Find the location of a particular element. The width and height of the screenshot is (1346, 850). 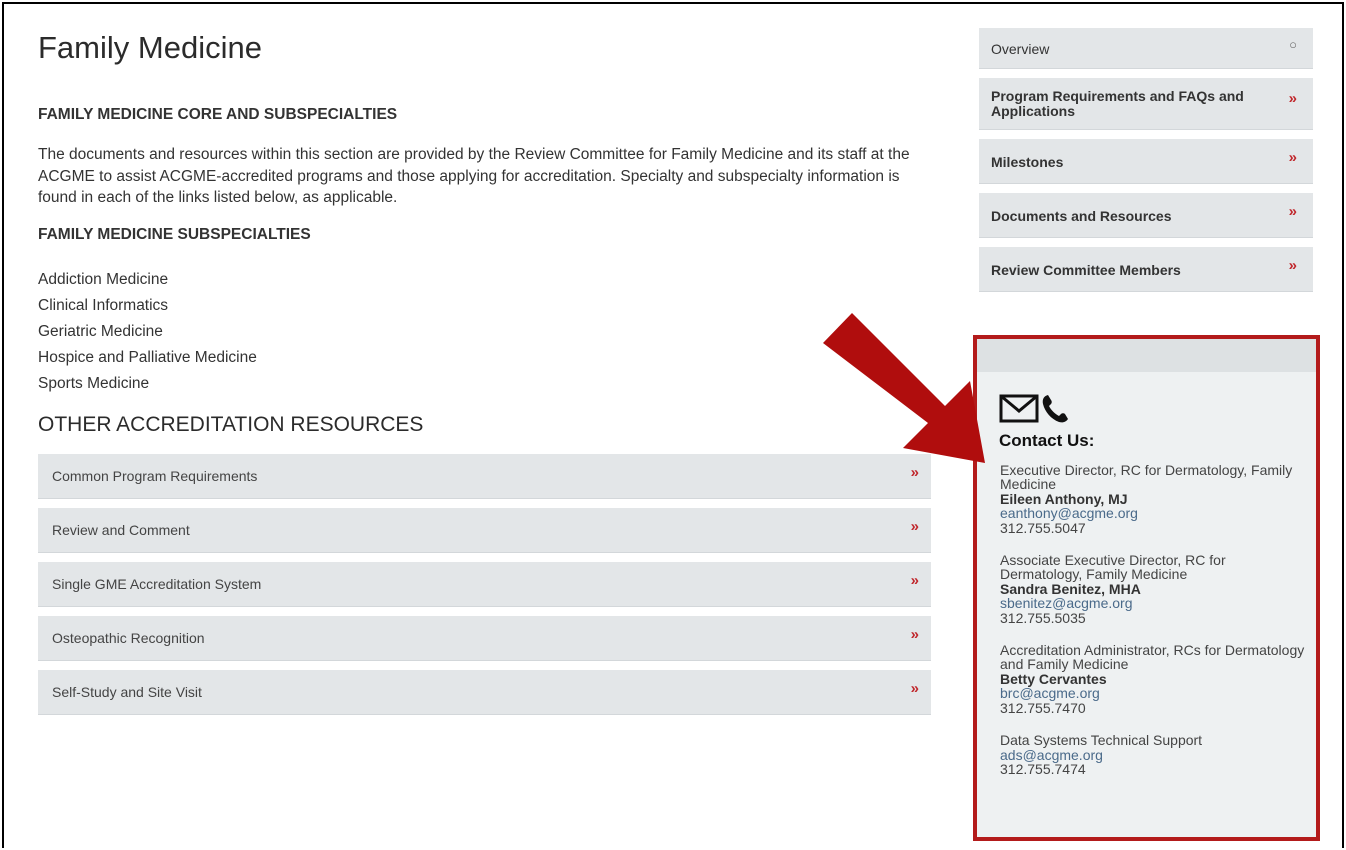

contact-icons is located at coordinates (1039, 410).